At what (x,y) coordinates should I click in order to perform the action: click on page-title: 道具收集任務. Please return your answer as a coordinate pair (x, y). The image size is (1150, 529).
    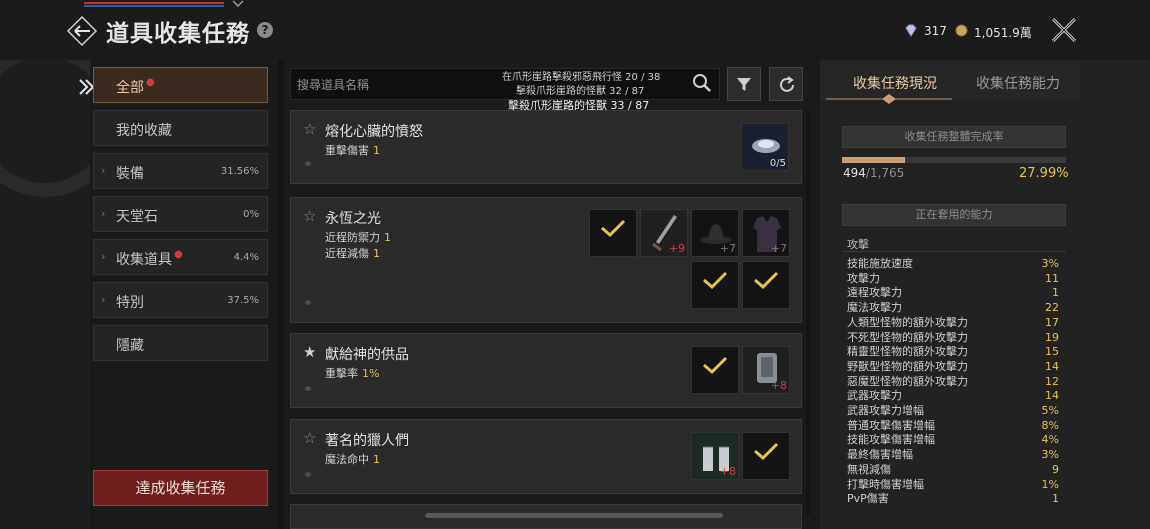
    Looking at the image, I should click on (178, 34).